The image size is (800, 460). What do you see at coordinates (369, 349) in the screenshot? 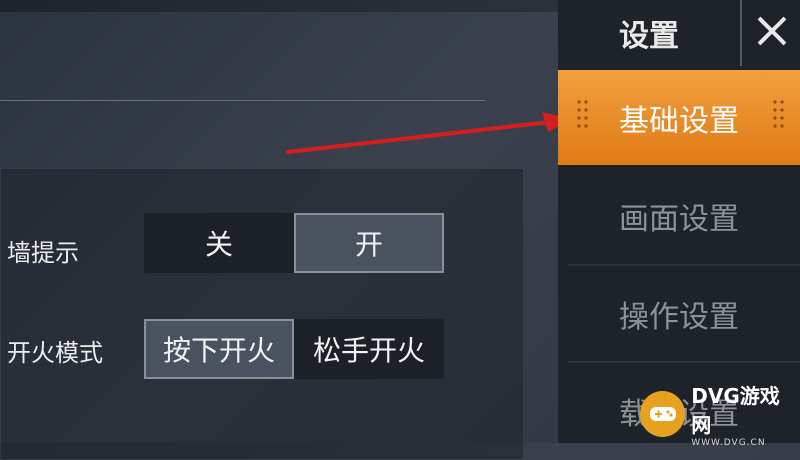
I see `release-fire-button: 松手开火` at bounding box center [369, 349].